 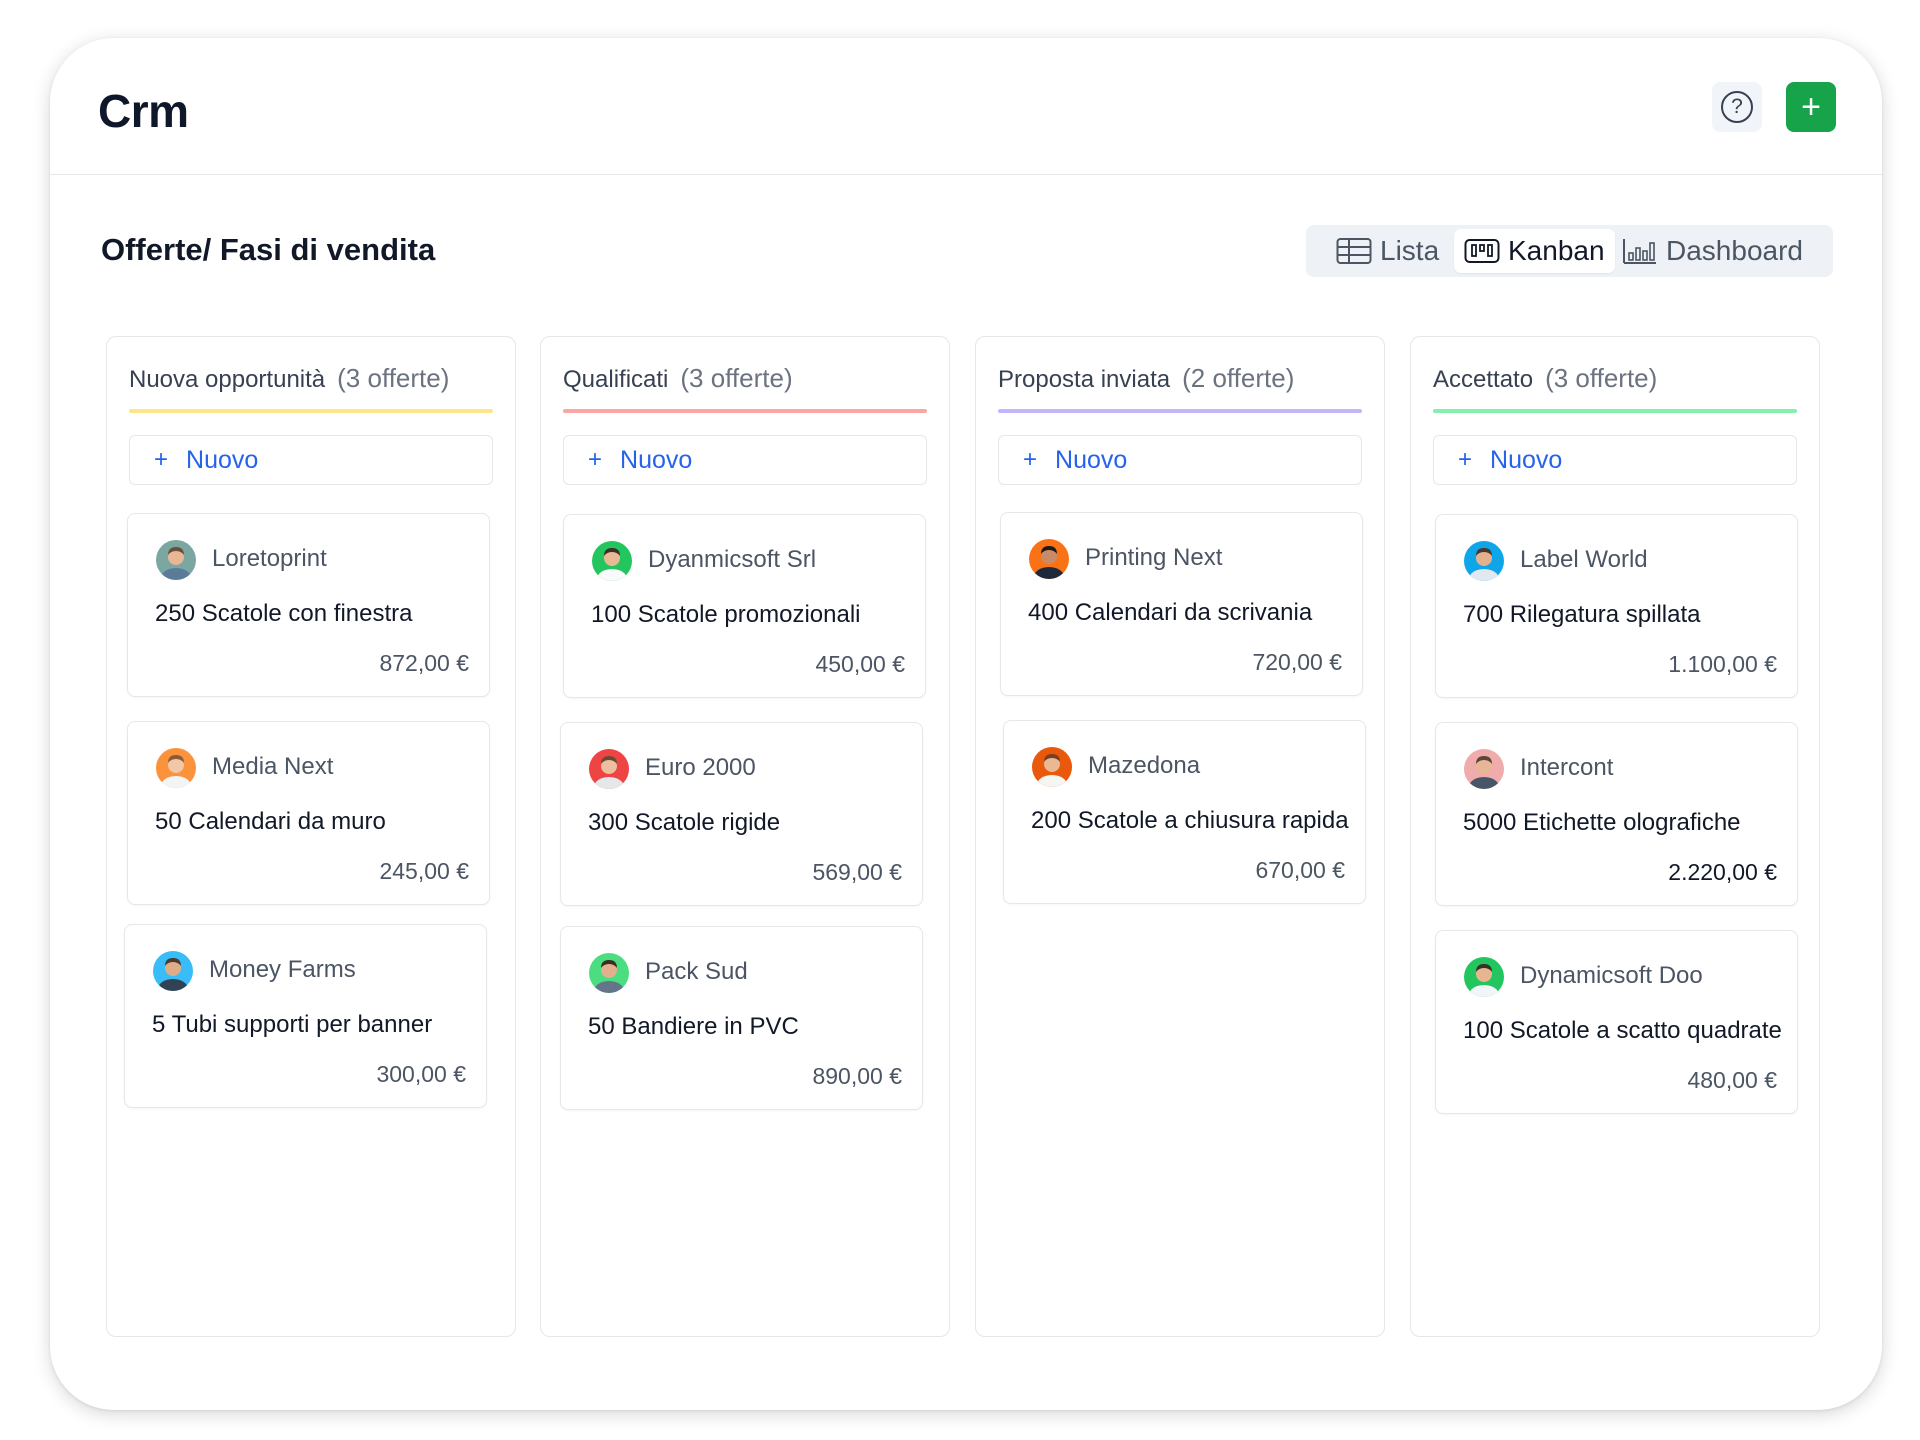 What do you see at coordinates (693, 1026) in the screenshot?
I see `deal-title: 50 Bandiere in PVC` at bounding box center [693, 1026].